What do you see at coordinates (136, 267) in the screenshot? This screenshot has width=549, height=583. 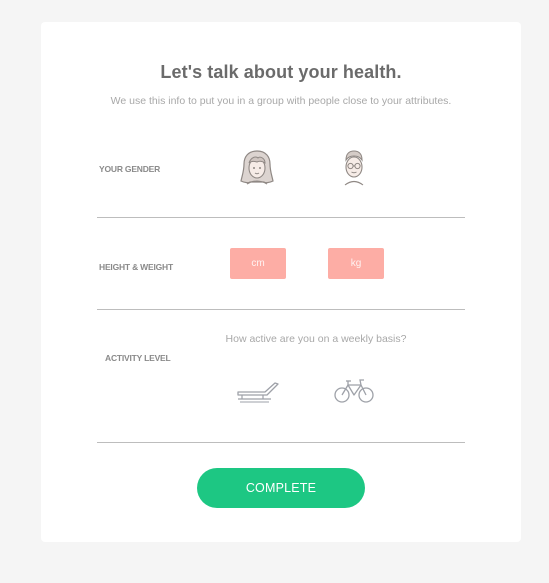 I see `height-weight-label: HEIGHT & WEIGHT` at bounding box center [136, 267].